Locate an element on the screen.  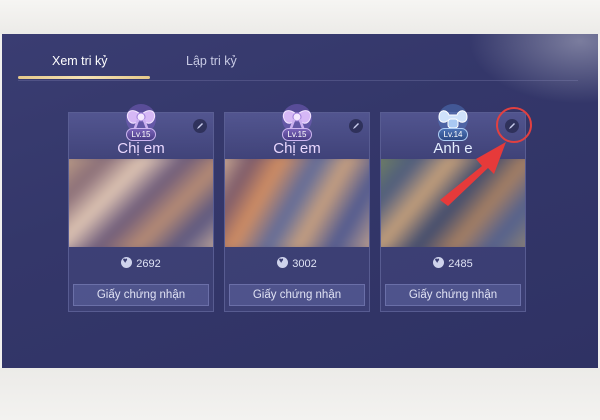
affinity-value: 2692 is located at coordinates (141, 263).